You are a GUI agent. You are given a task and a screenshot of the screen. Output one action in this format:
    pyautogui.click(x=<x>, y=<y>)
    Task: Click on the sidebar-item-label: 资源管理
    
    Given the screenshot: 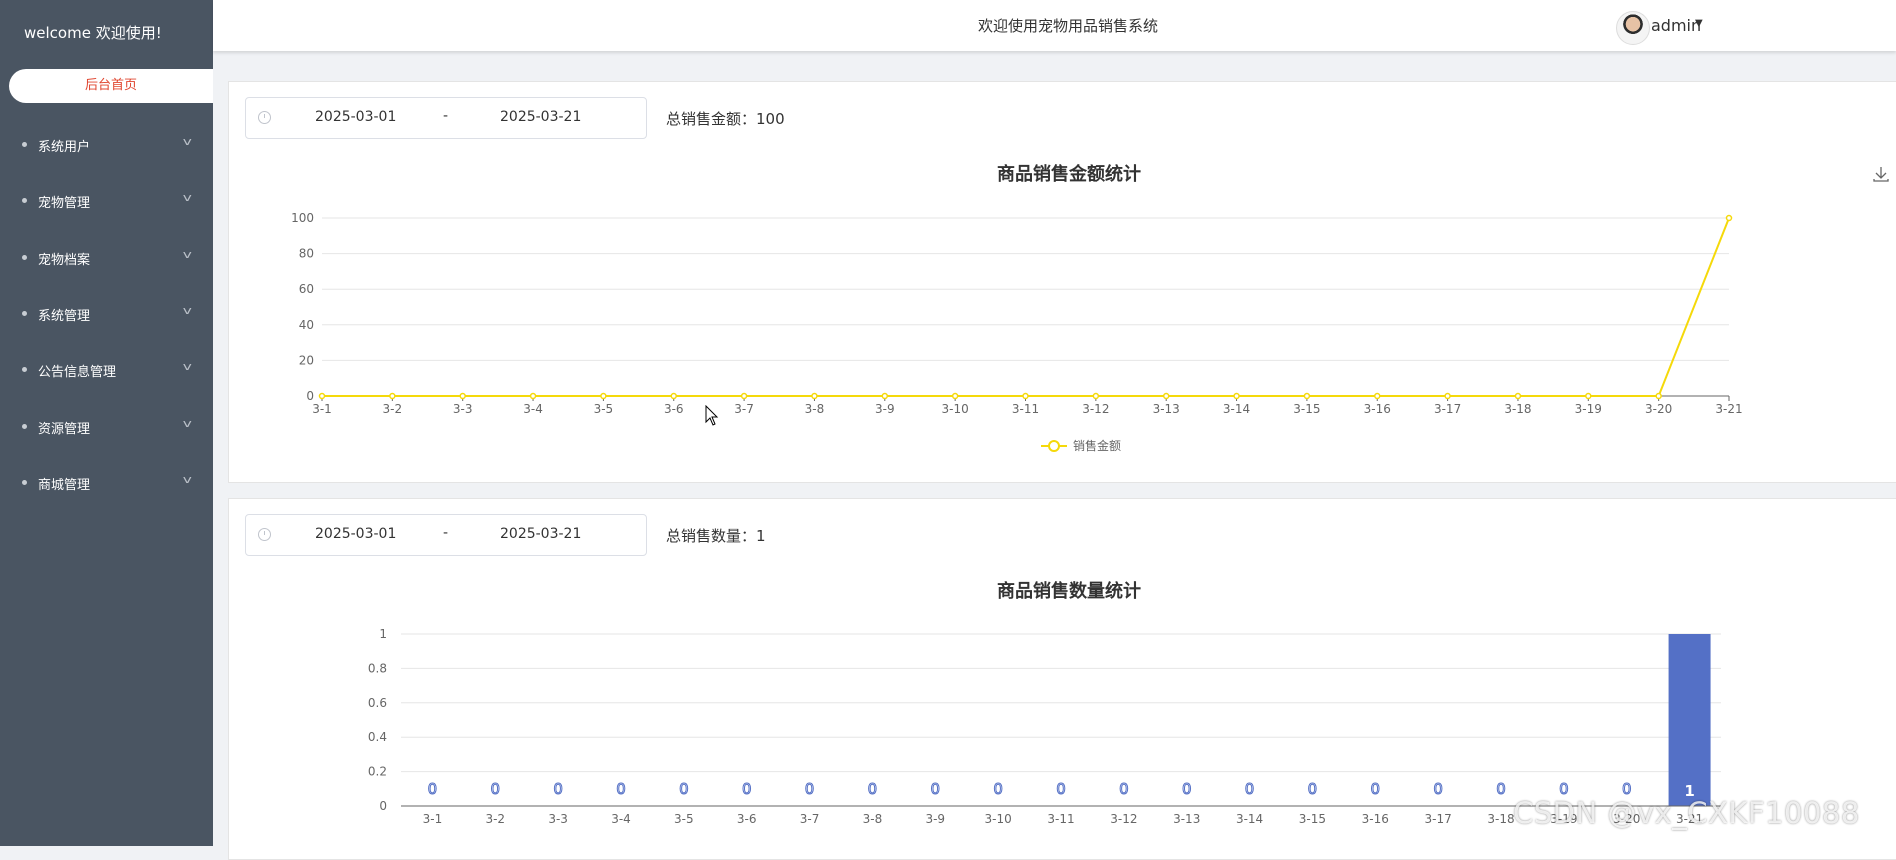 What is the action you would take?
    pyautogui.click(x=64, y=429)
    